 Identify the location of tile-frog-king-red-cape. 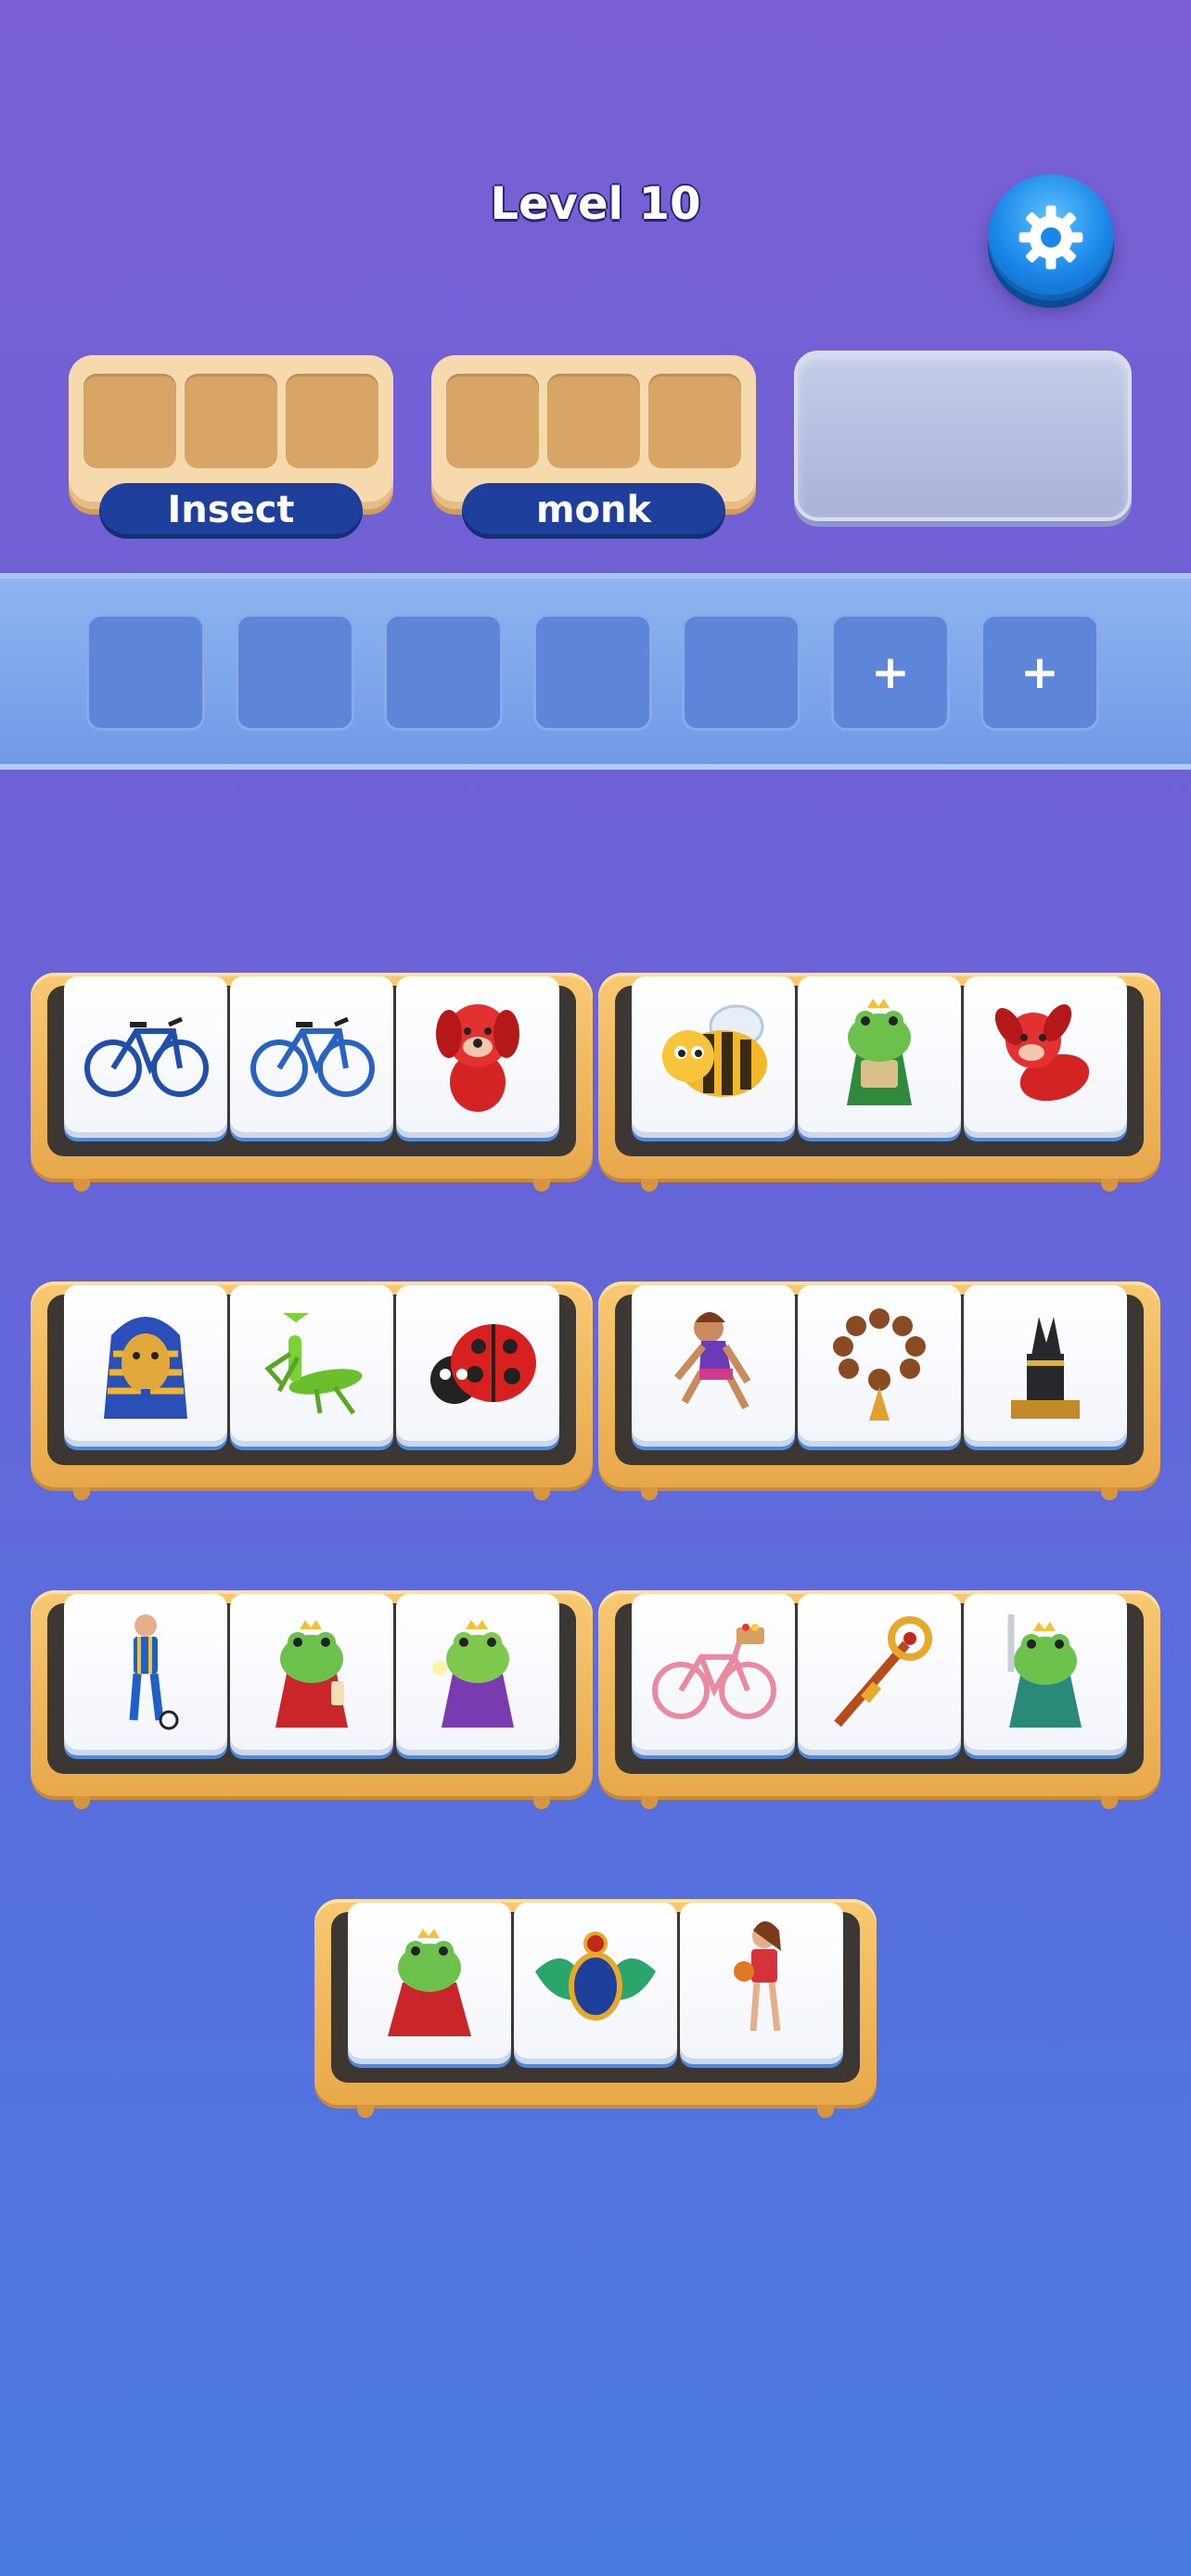
(429, 1981).